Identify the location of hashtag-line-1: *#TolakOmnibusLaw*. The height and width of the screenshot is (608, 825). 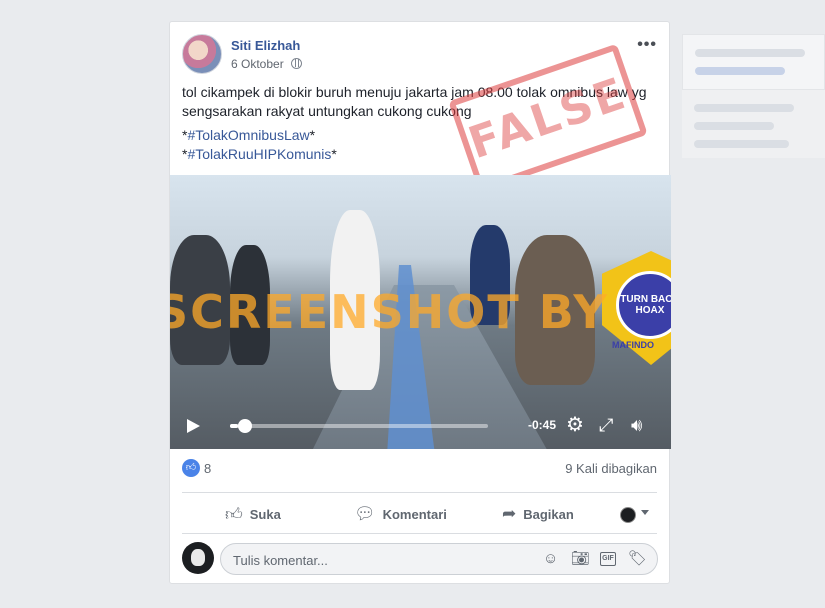
(248, 135).